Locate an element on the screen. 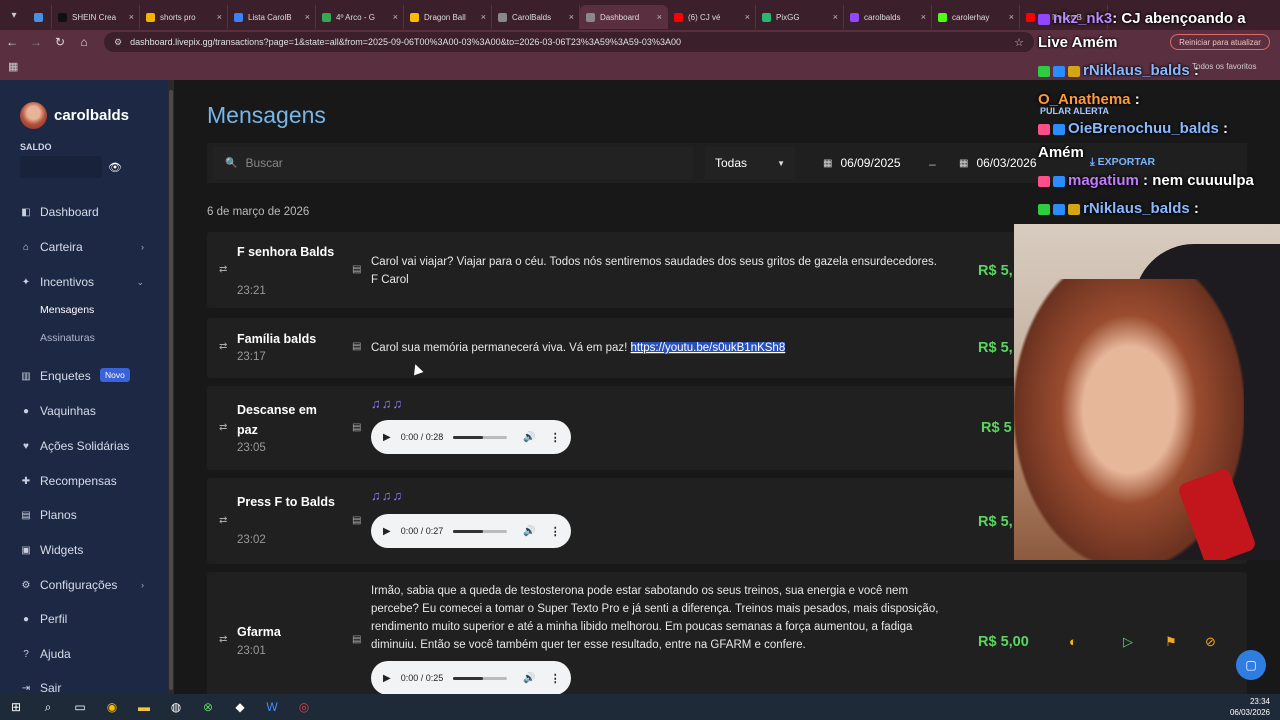 The image size is (1280, 720). browser-tab: carolerhay × is located at coordinates (976, 17).